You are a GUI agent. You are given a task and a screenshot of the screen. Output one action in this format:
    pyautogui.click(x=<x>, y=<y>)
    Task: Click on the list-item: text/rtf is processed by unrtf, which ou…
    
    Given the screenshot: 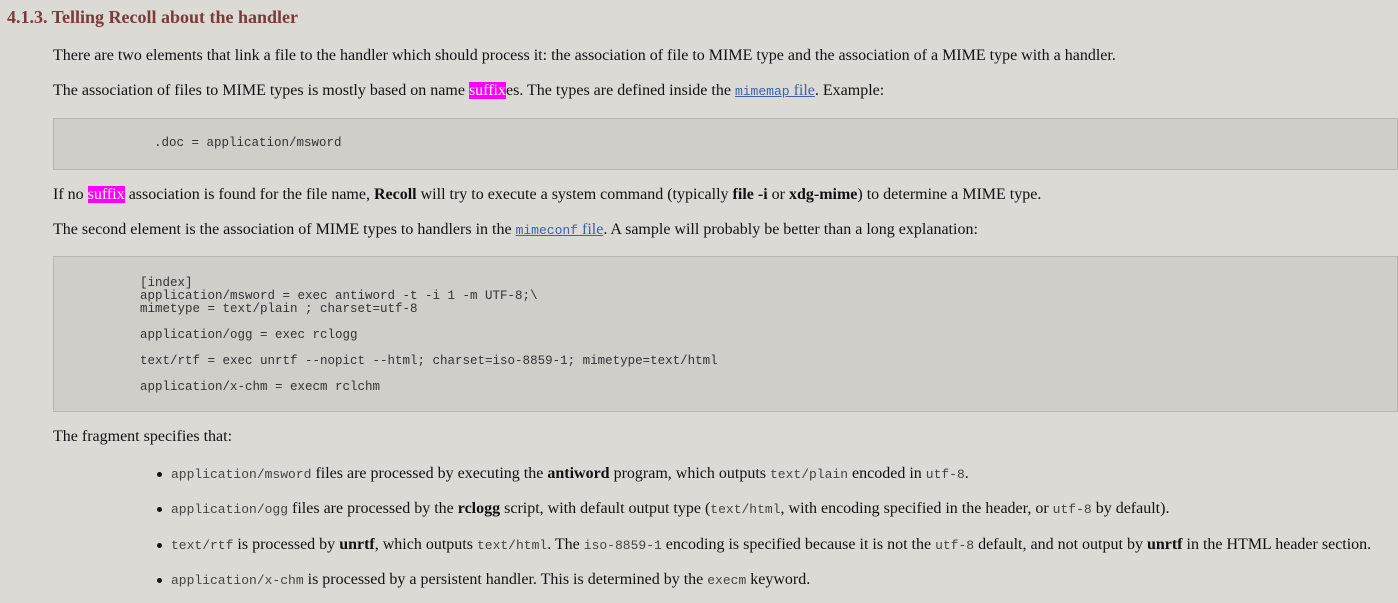 What is the action you would take?
    pyautogui.click(x=762, y=550)
    